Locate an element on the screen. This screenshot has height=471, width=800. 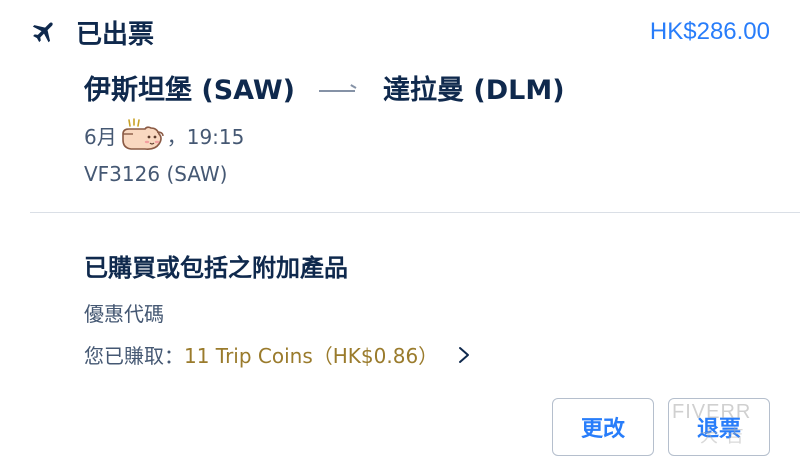
flight-route: 伊斯坦堡 (SAW) 達拉曼 (DLM) is located at coordinates (324, 87).